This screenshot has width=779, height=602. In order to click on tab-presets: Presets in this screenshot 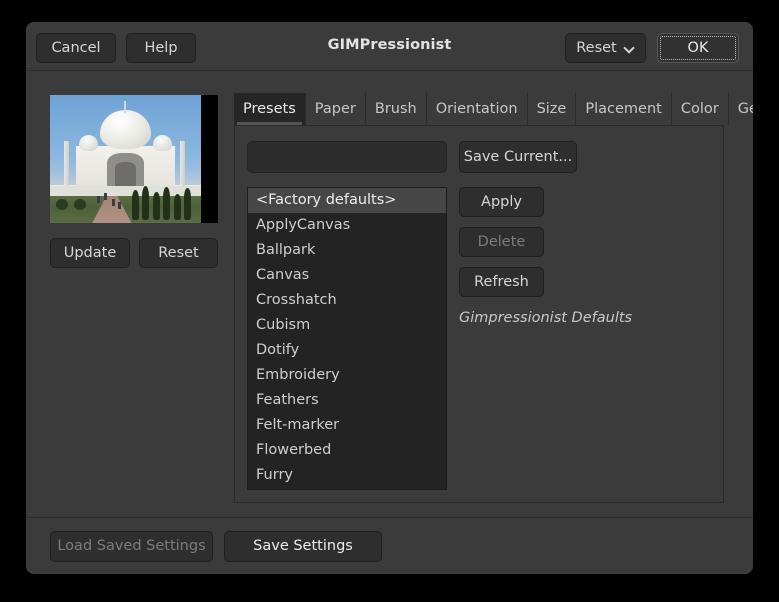, I will do `click(270, 109)`.